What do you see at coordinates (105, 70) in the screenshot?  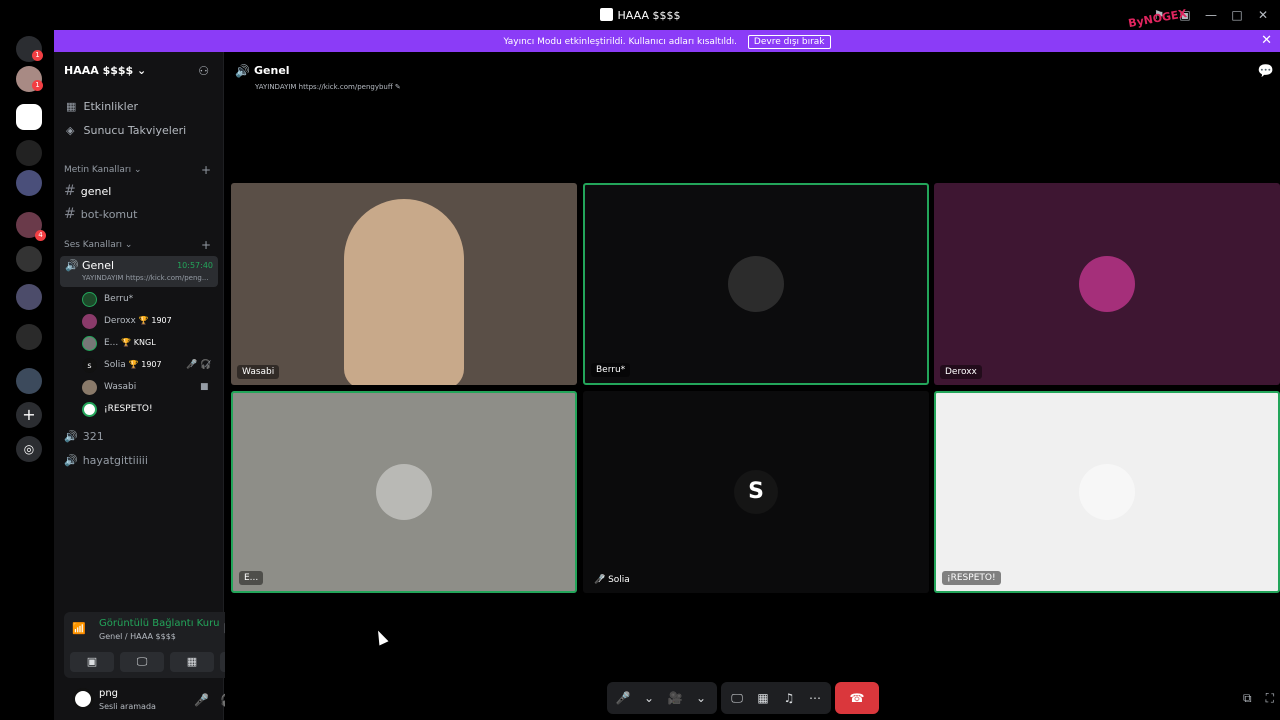 I see `server-name: HAAA $$$$ ⌄` at bounding box center [105, 70].